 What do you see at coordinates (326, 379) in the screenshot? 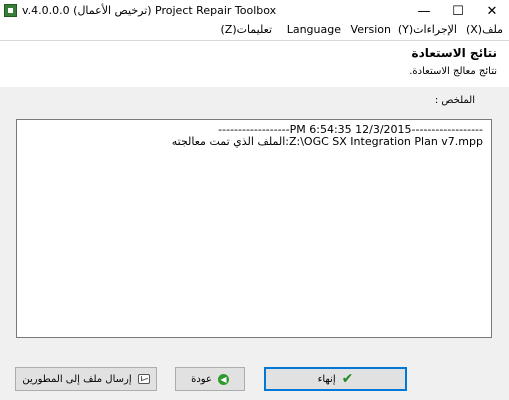
I see `finish-button-label: إنهاء` at bounding box center [326, 379].